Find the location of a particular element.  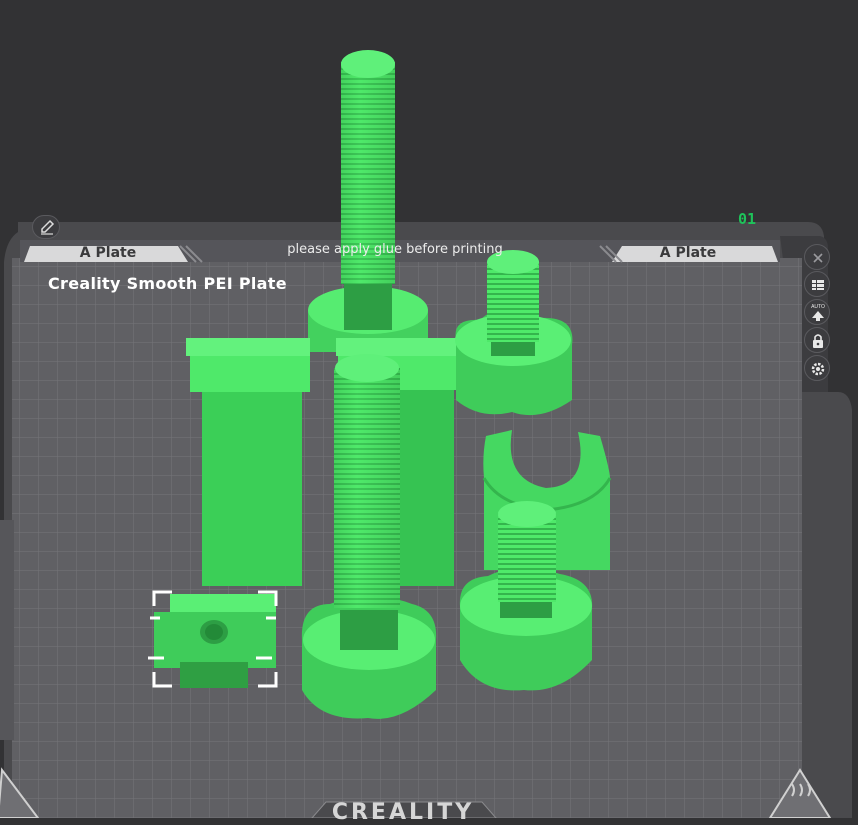

plate-tab-label-left: A Plate is located at coordinates (108, 253).